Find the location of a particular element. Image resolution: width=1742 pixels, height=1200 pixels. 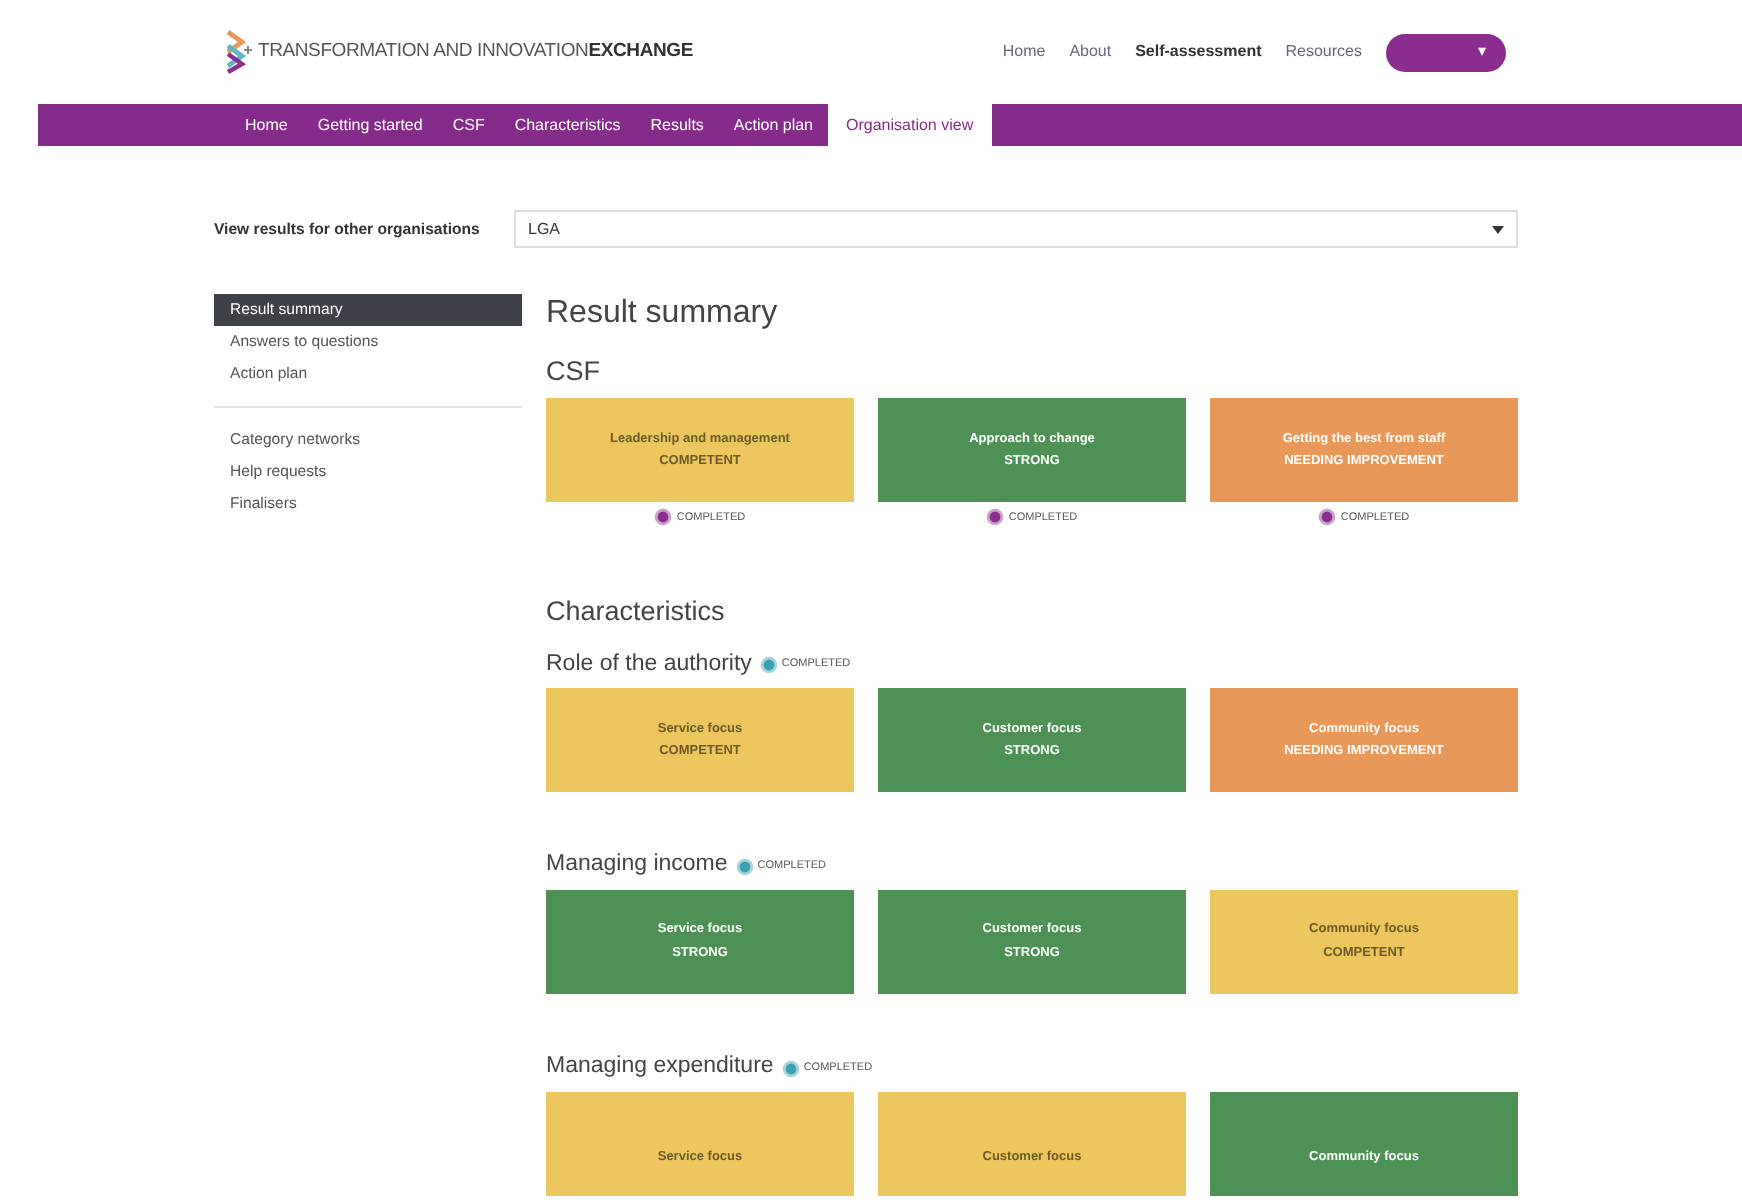

group-title: Role of the authority is located at coordinates (649, 665).